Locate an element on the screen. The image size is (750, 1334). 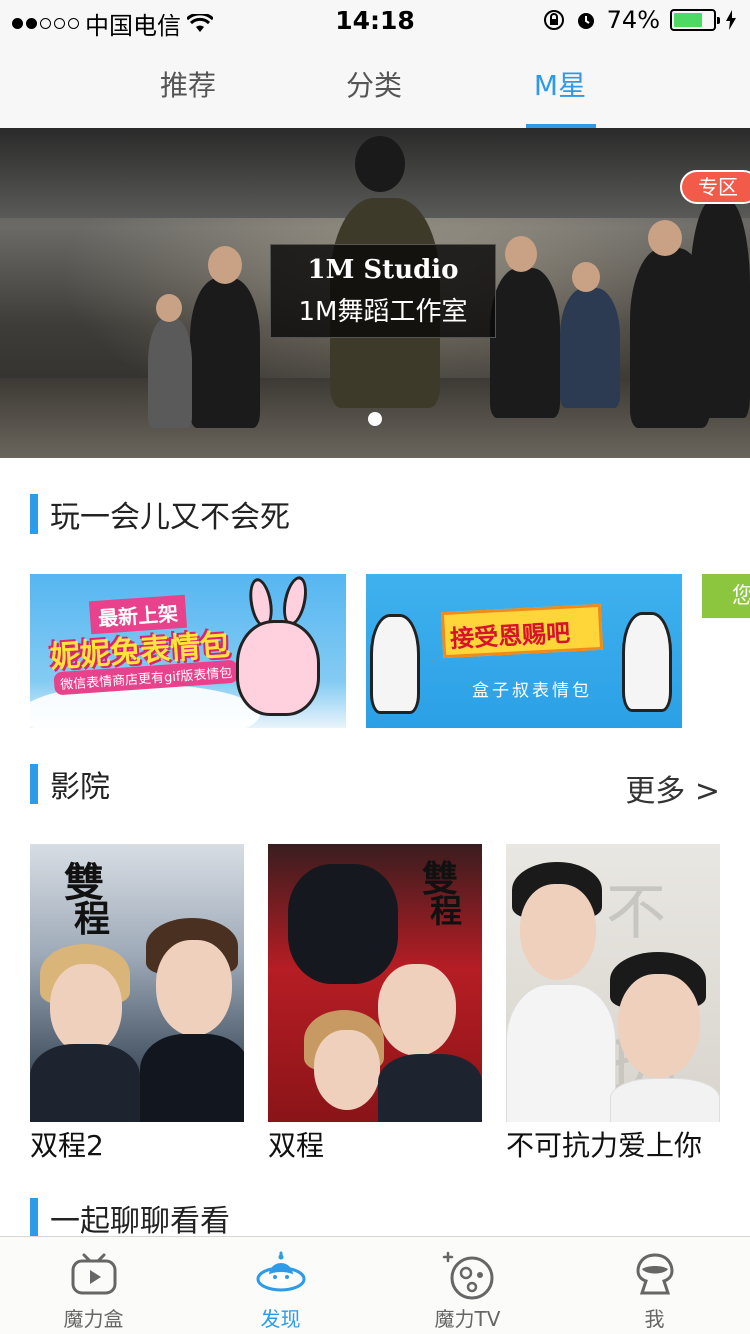
movie-title: 双程2 is located at coordinates (67, 1144).